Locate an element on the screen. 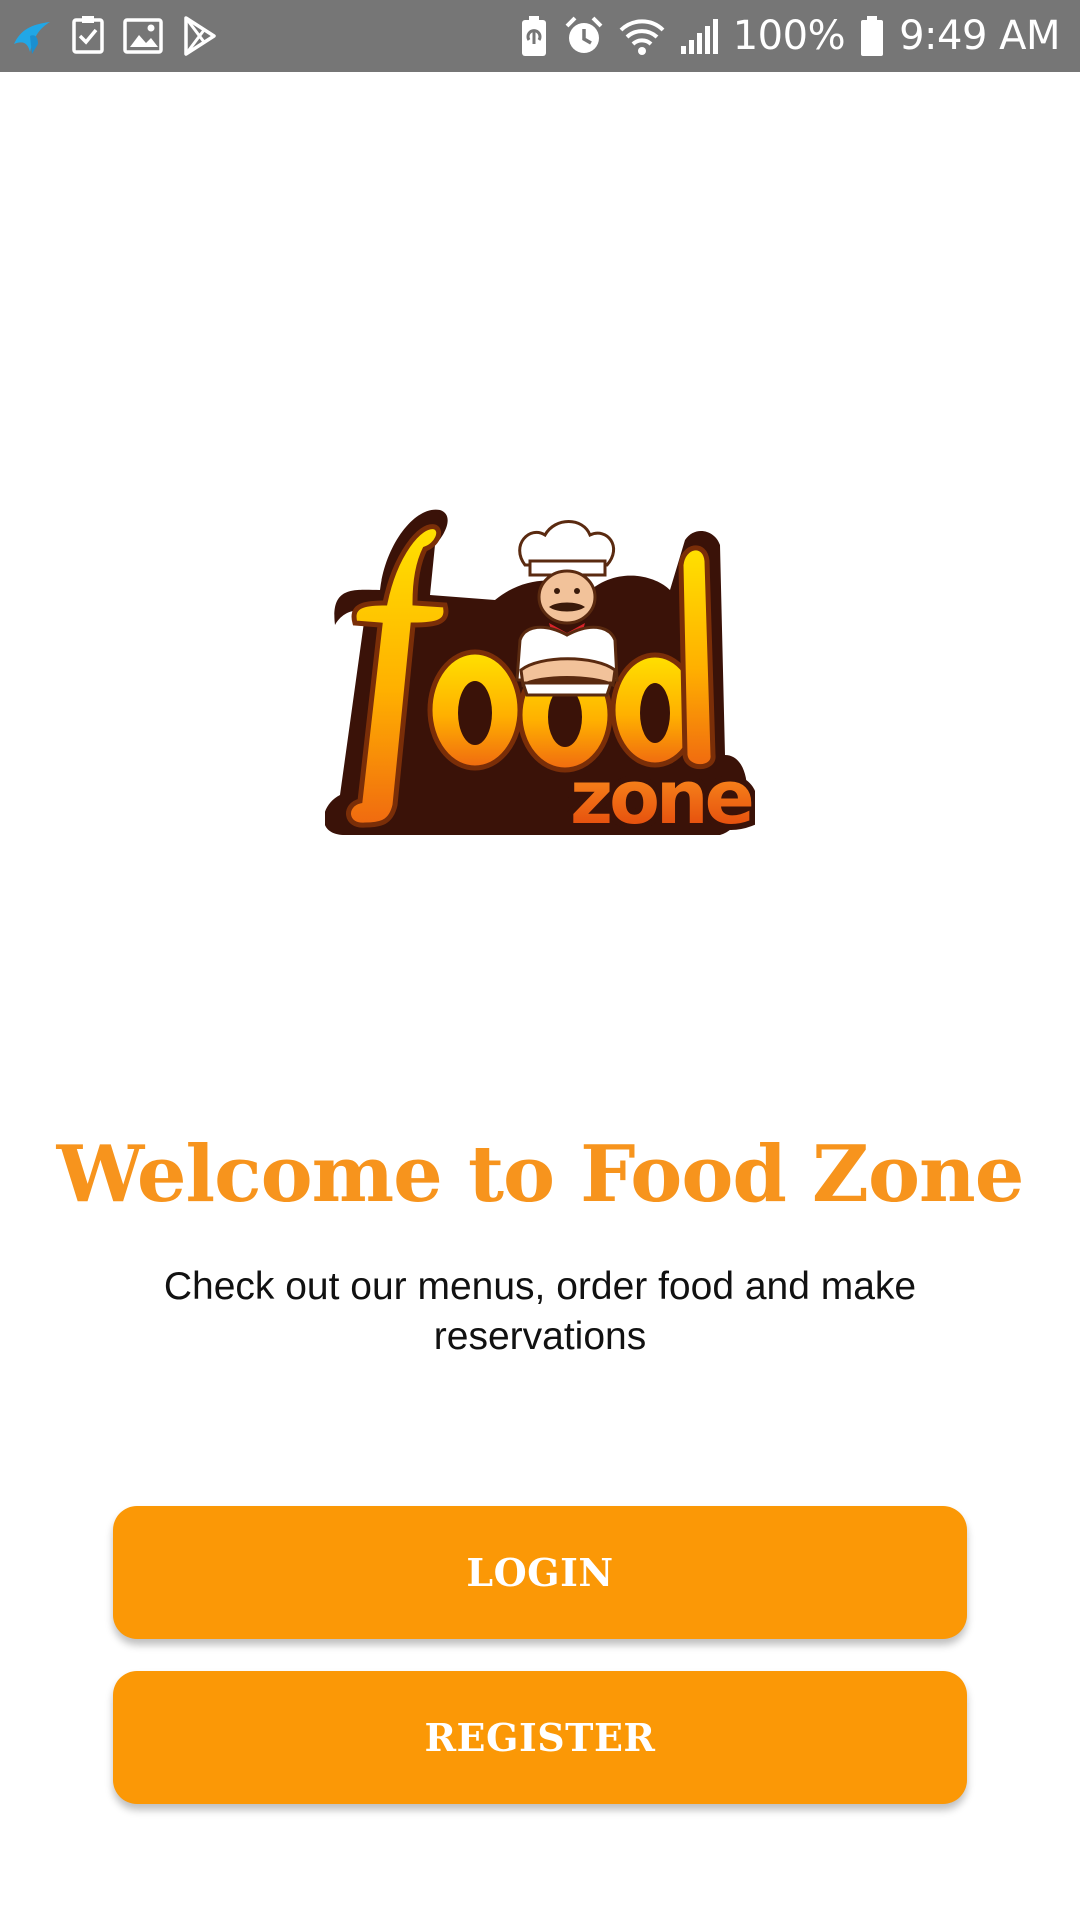  status-bar-system: 100% 9:49 AM is located at coordinates (789, 36).